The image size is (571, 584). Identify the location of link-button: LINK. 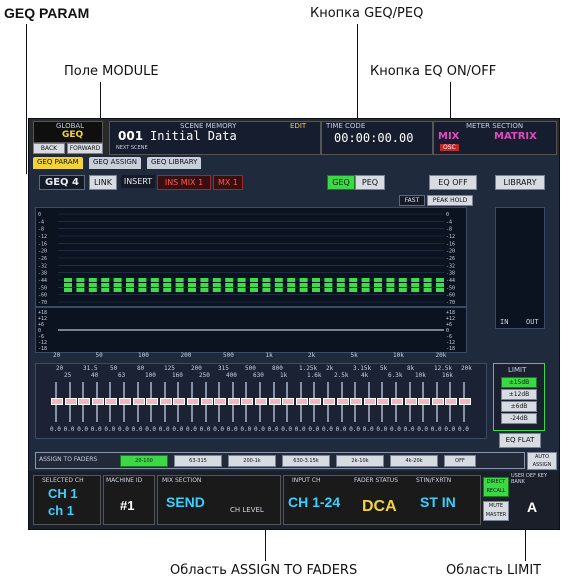
(103, 182).